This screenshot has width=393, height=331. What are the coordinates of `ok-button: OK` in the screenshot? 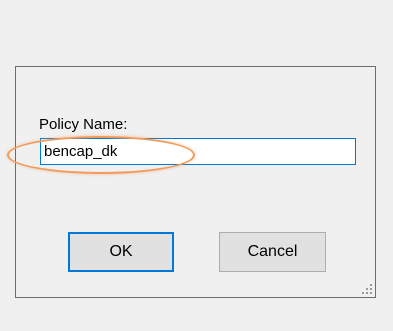 It's located at (121, 252).